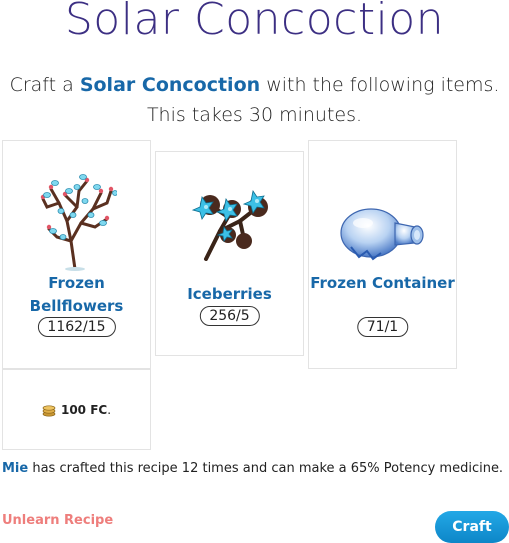  What do you see at coordinates (57, 520) in the screenshot?
I see `unlearn-recipe-link: Unlearn Recipe` at bounding box center [57, 520].